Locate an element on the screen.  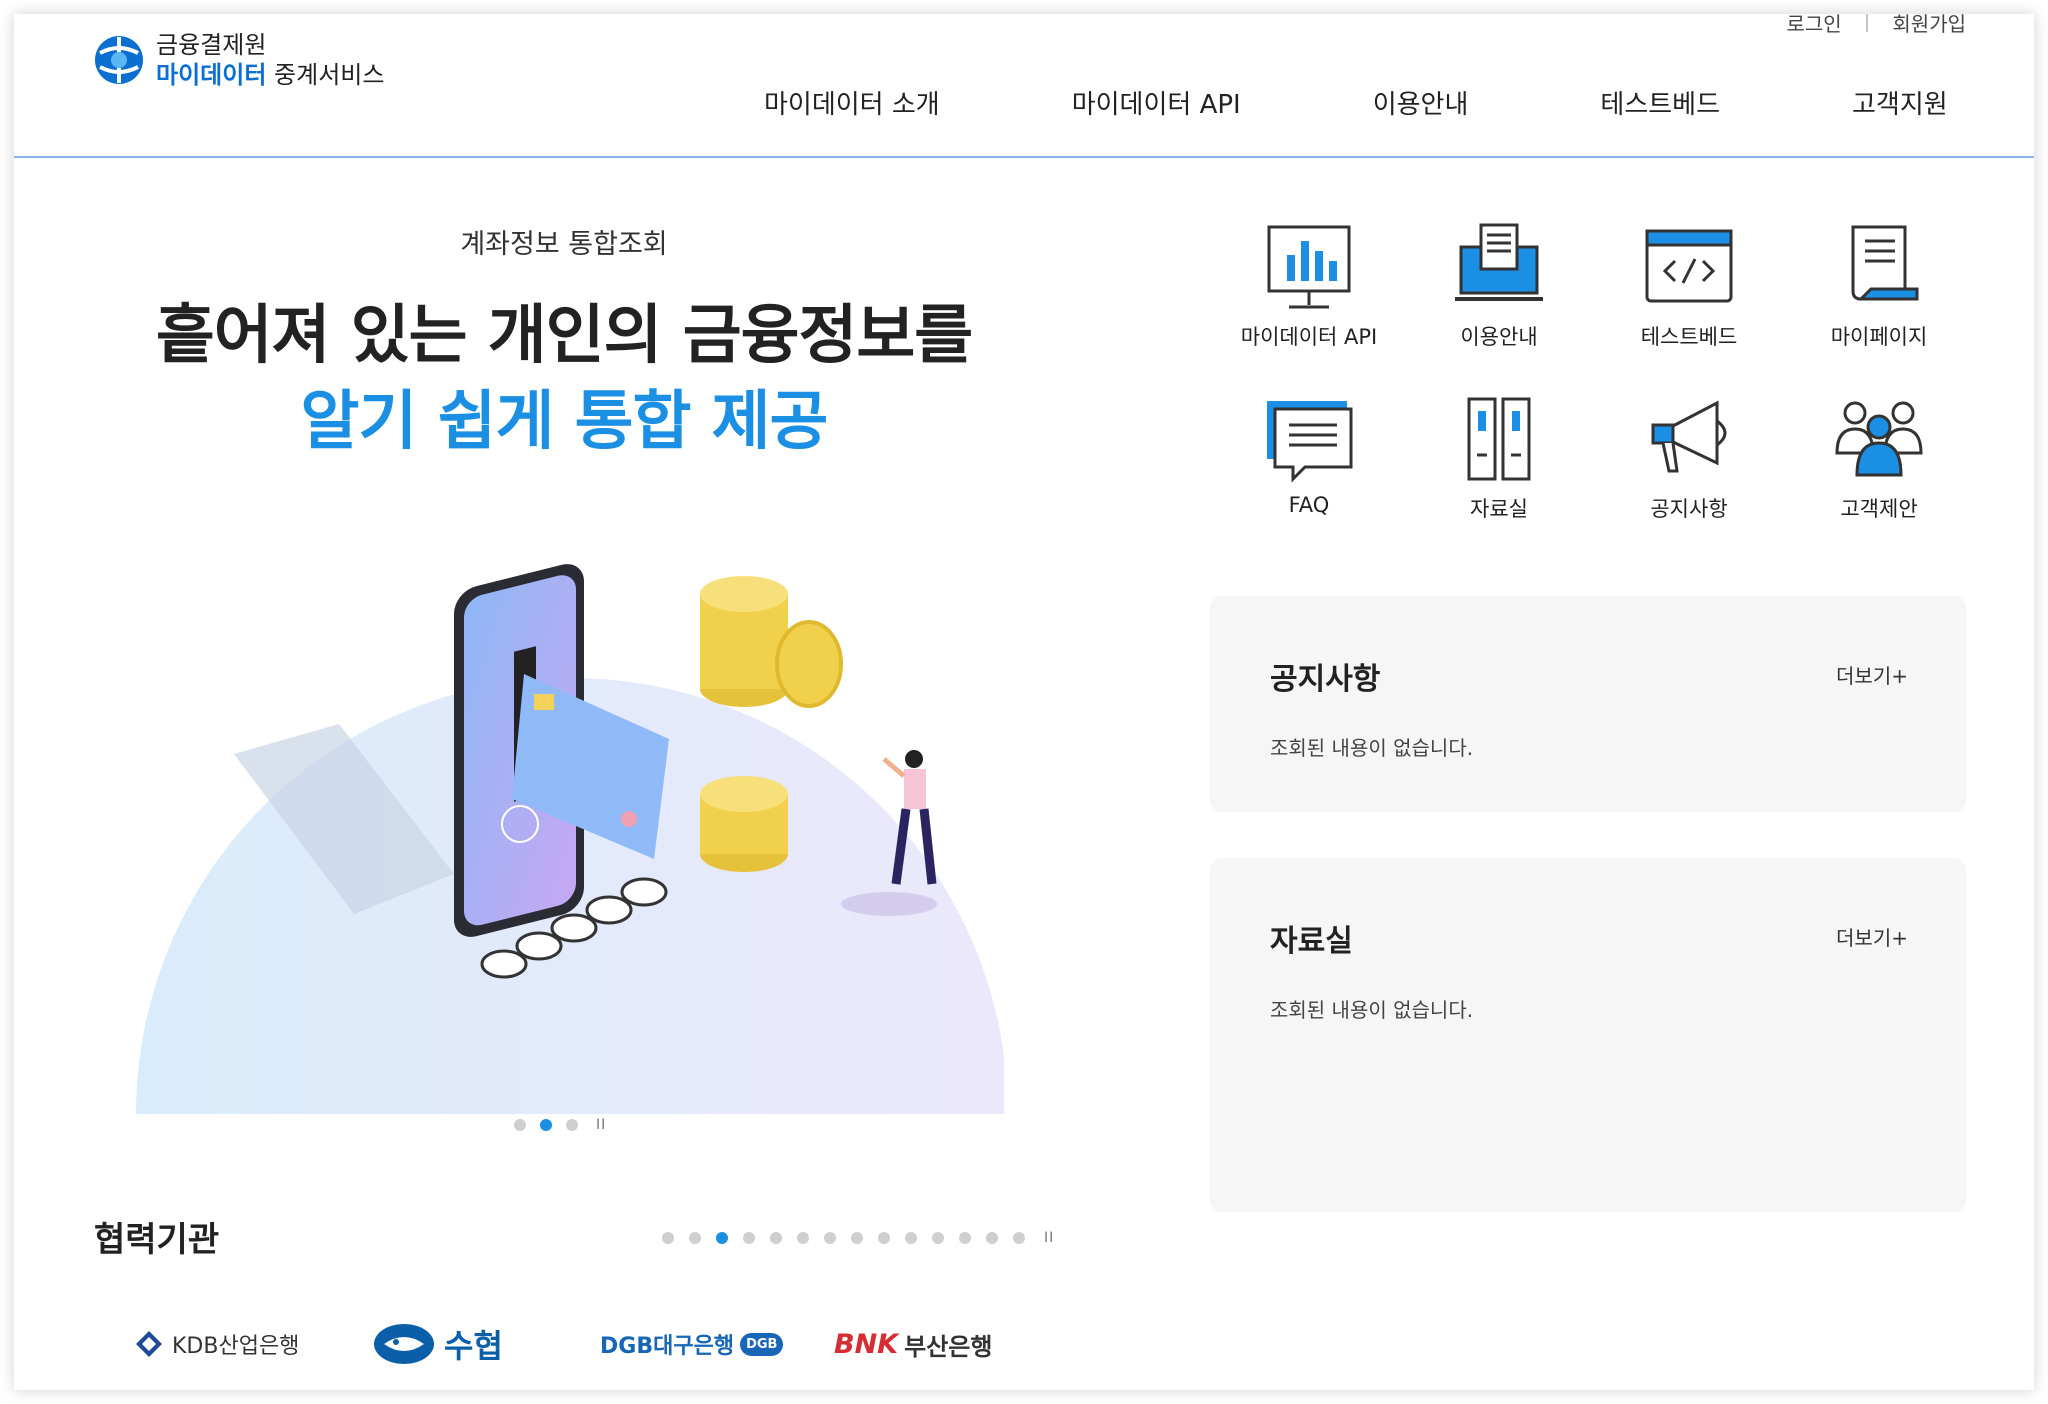
suhyup-fish-mark-icon is located at coordinates (404, 1344).